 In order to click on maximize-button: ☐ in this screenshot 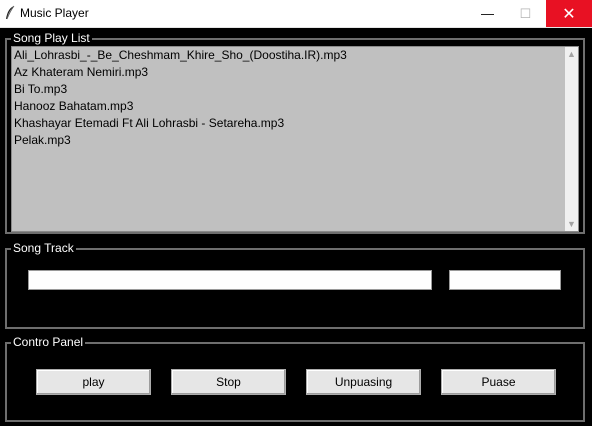, I will do `click(525, 13)`.